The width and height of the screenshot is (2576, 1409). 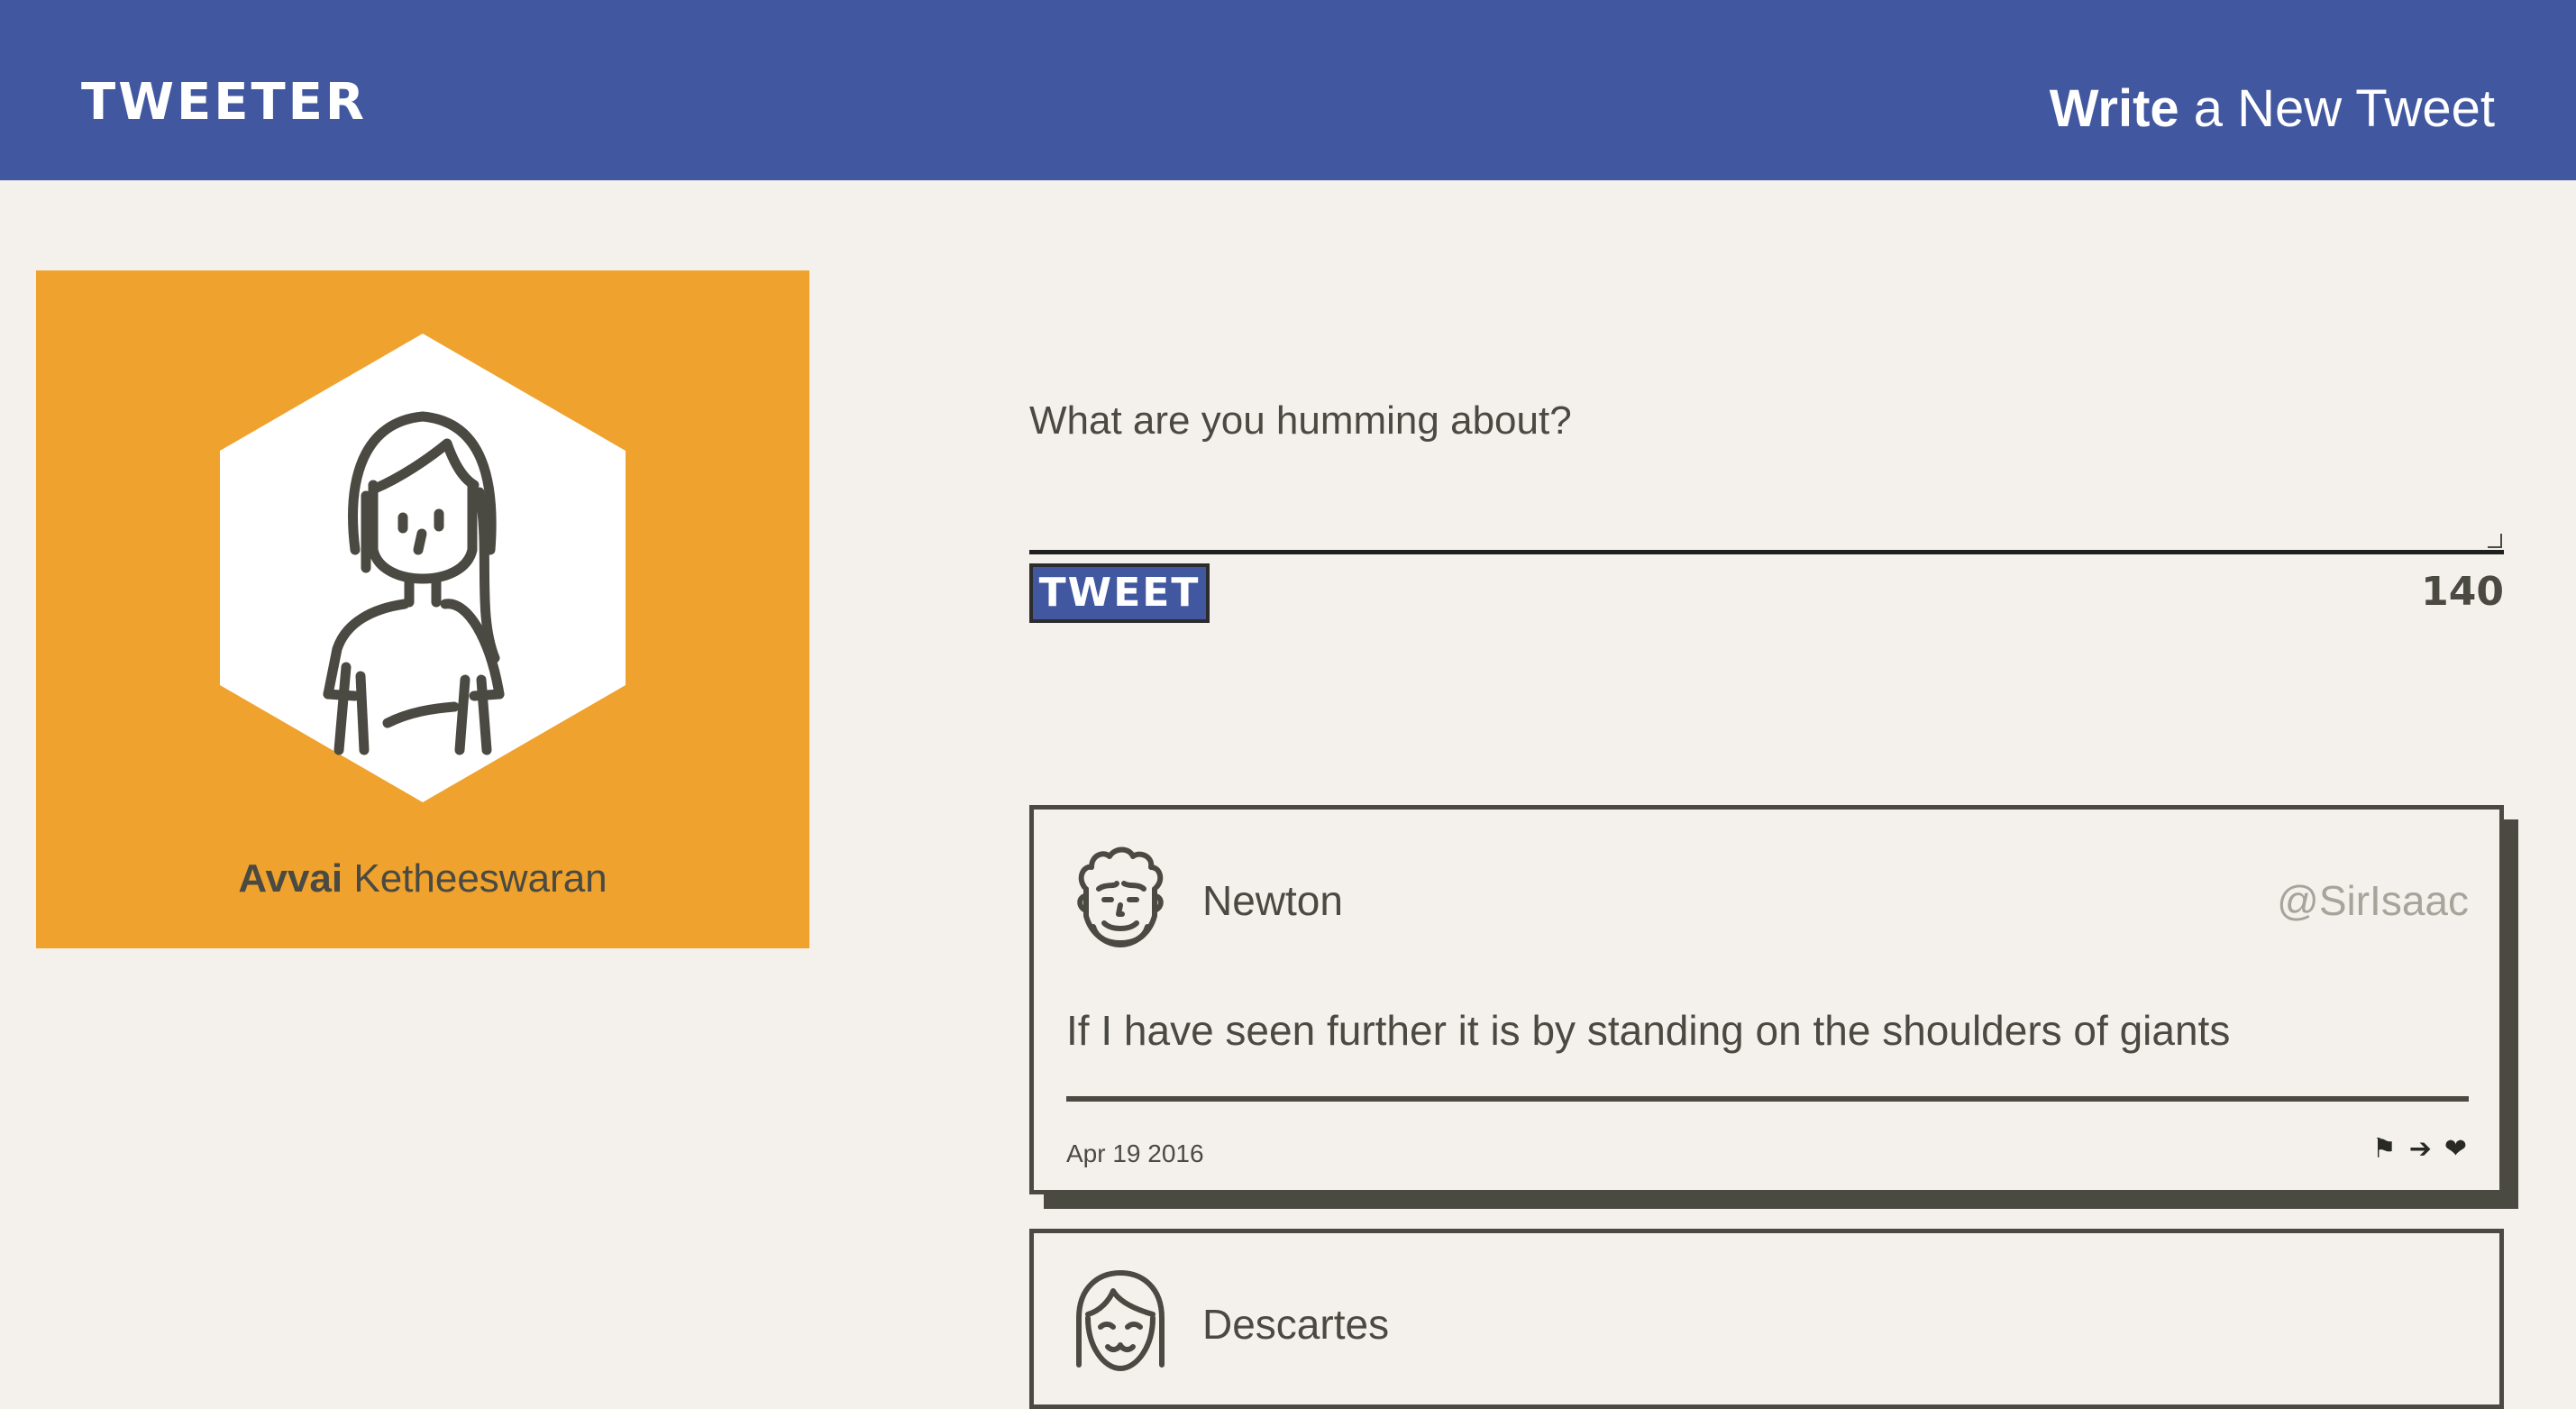 I want to click on tweet-author-name: Newton, so click(x=1272, y=900).